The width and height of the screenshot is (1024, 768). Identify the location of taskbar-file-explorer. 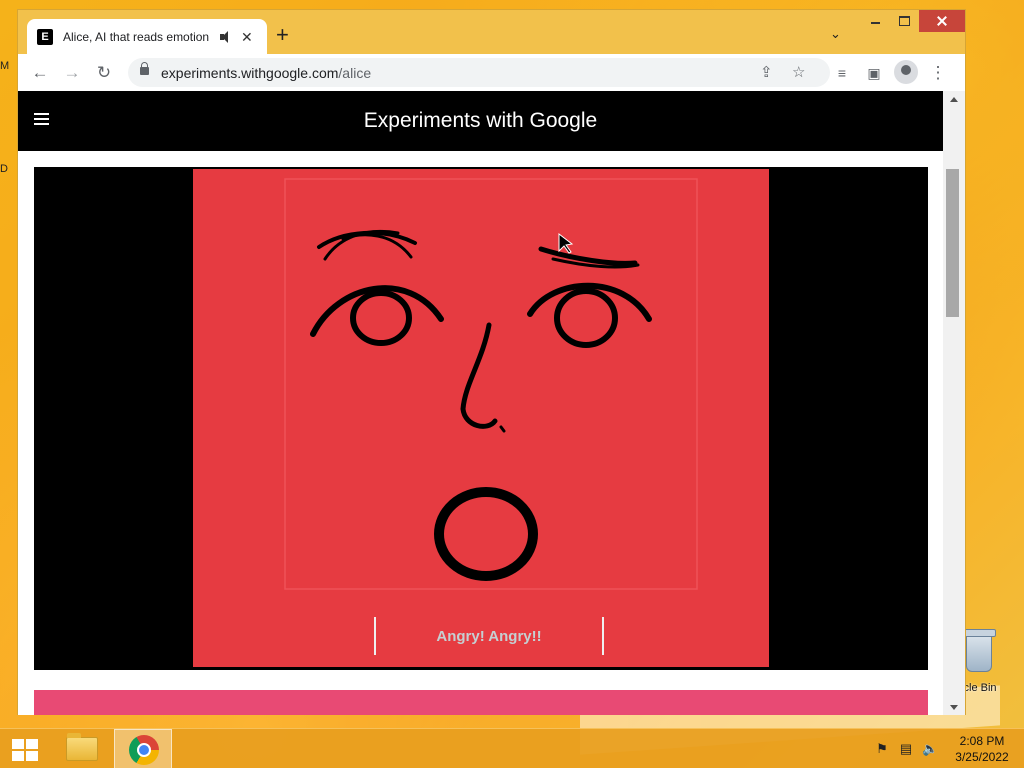
(81, 748).